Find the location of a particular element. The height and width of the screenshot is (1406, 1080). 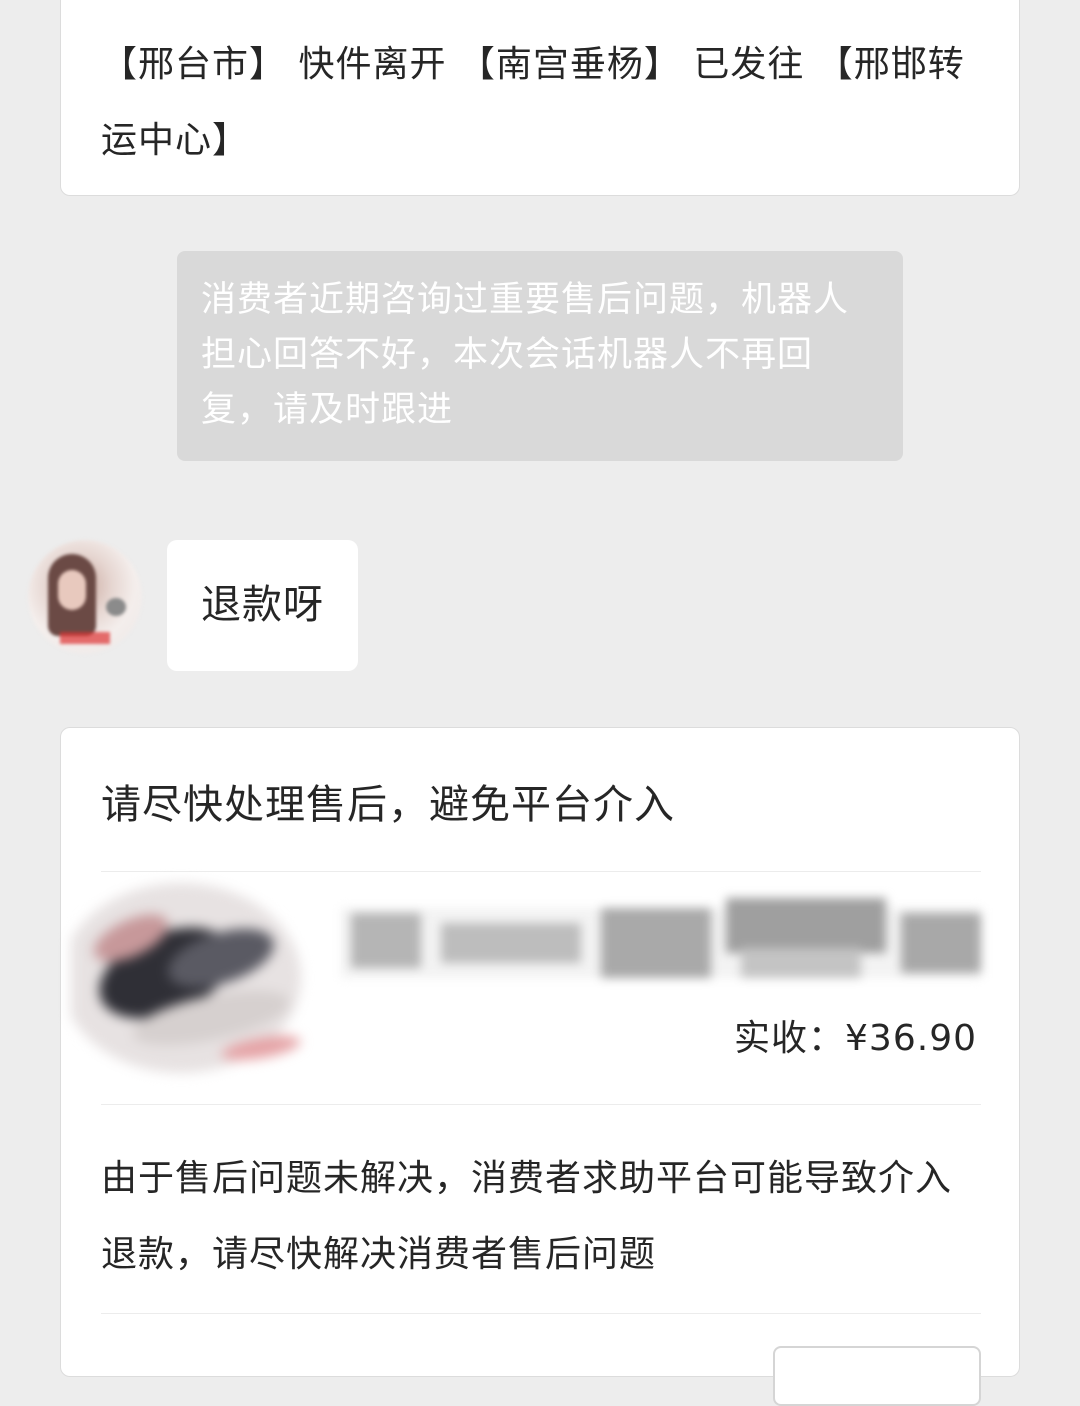

customer-message-bubble: 退款呀 is located at coordinates (262, 605).